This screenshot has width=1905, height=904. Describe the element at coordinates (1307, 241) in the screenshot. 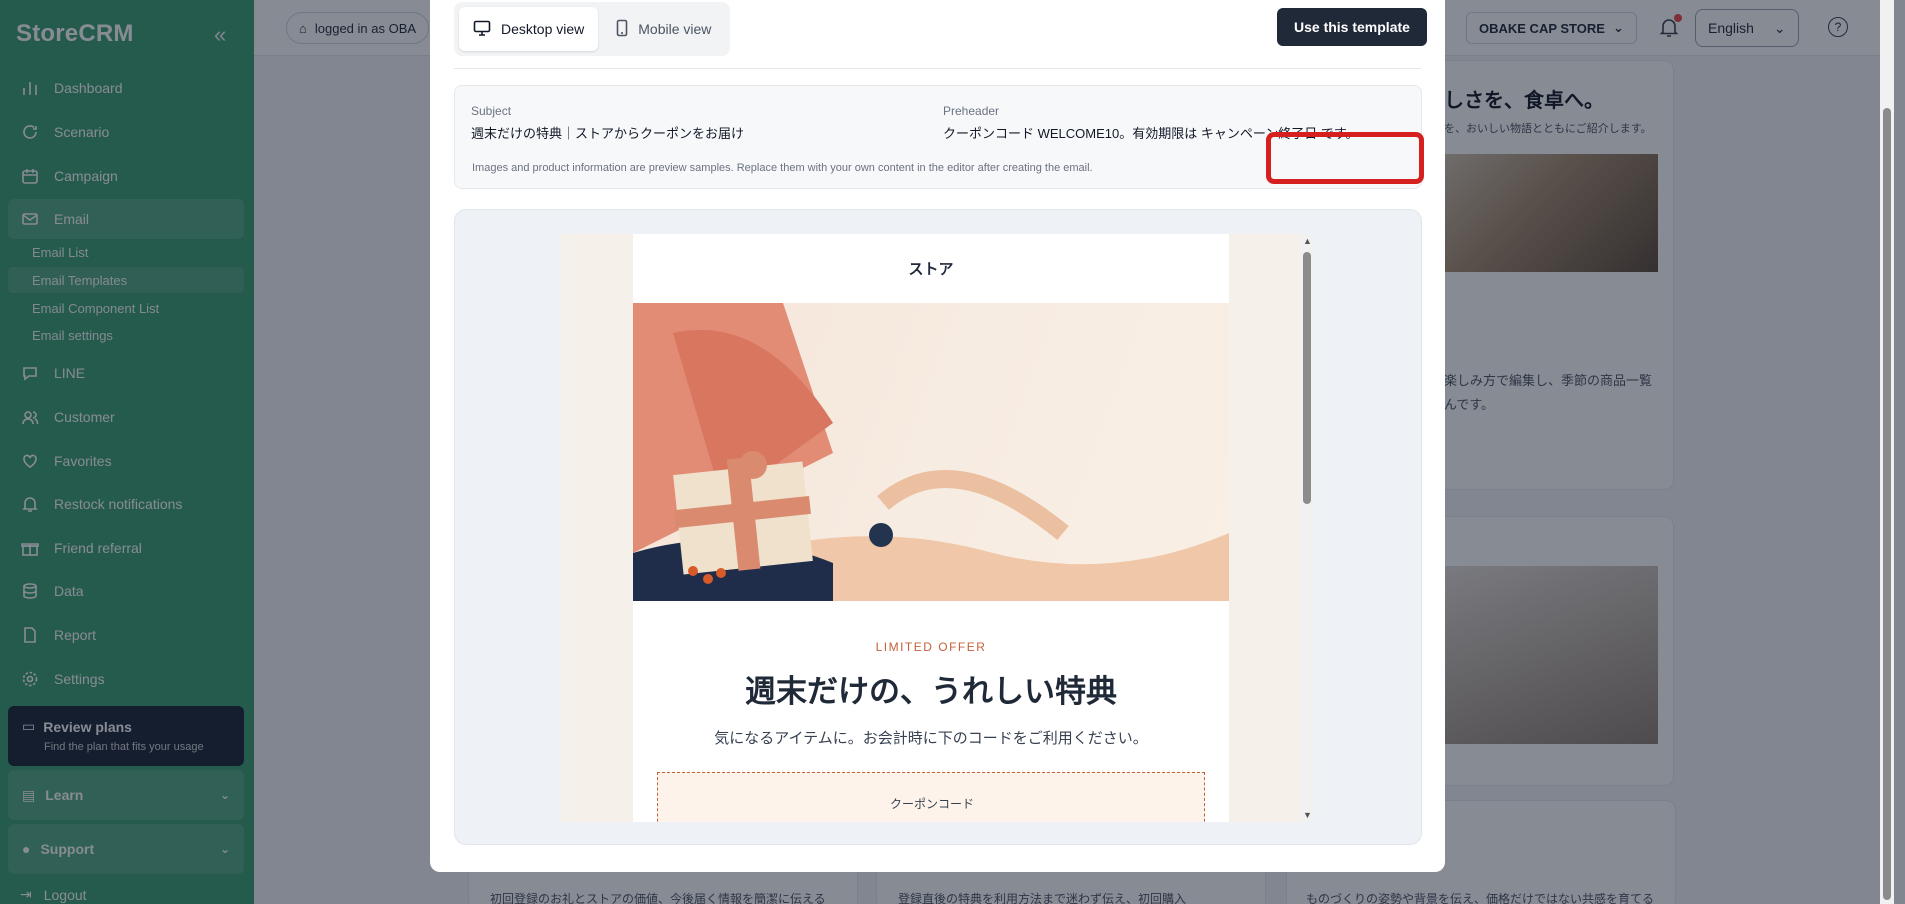

I see `scroll-up-icon: ▲` at that location.